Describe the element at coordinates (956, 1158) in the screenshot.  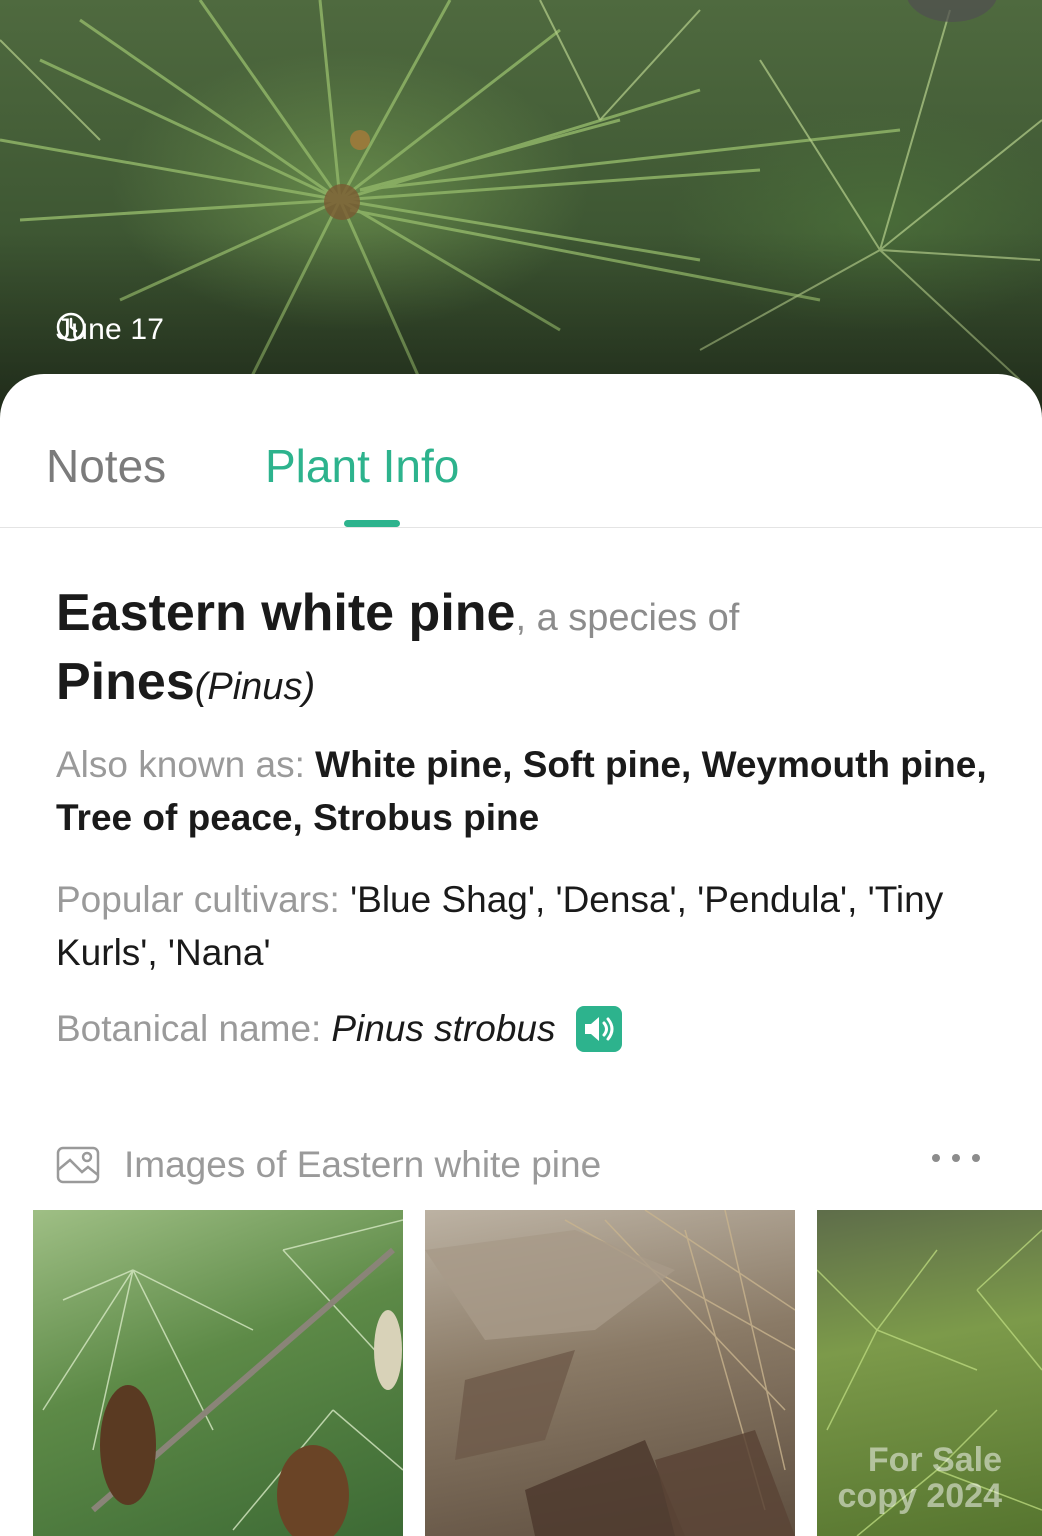
I see `more-icon` at that location.